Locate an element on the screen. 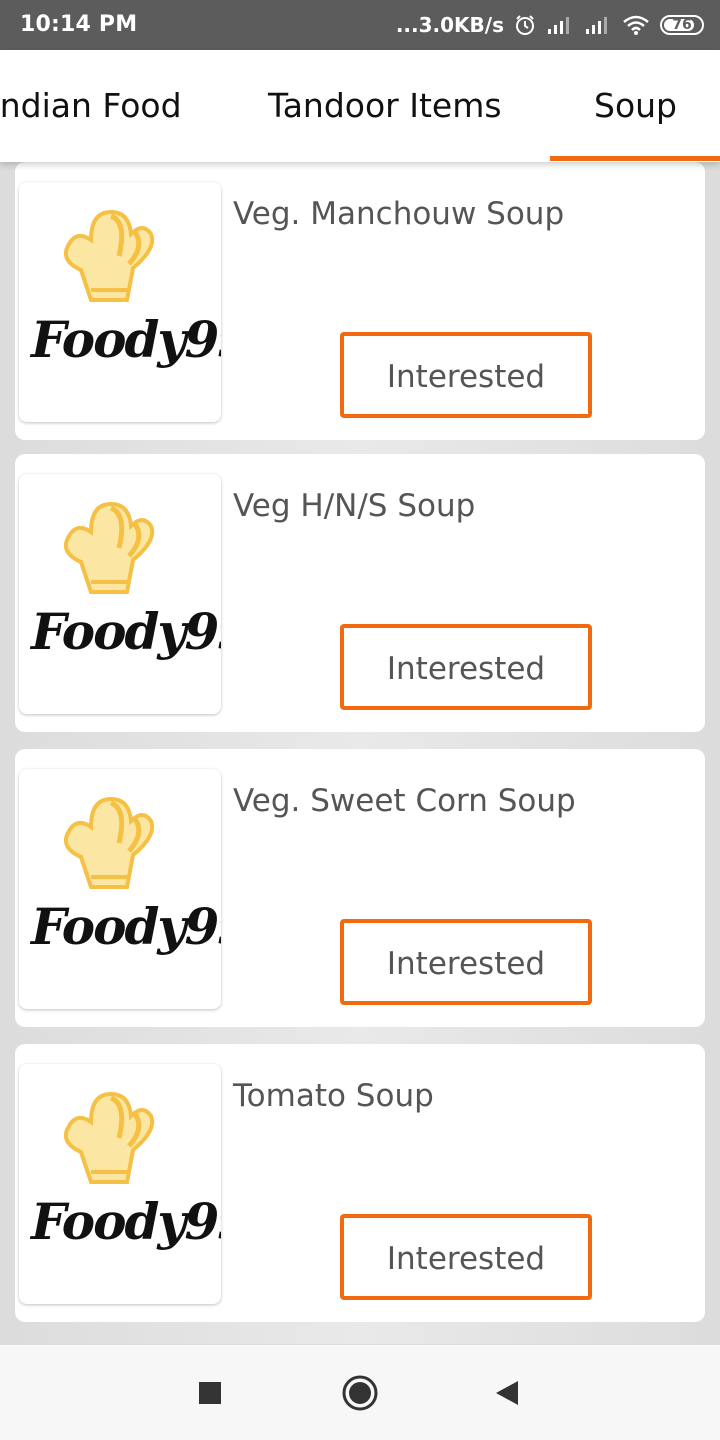 The image size is (720, 1440). tab-soup: Soup is located at coordinates (635, 105).